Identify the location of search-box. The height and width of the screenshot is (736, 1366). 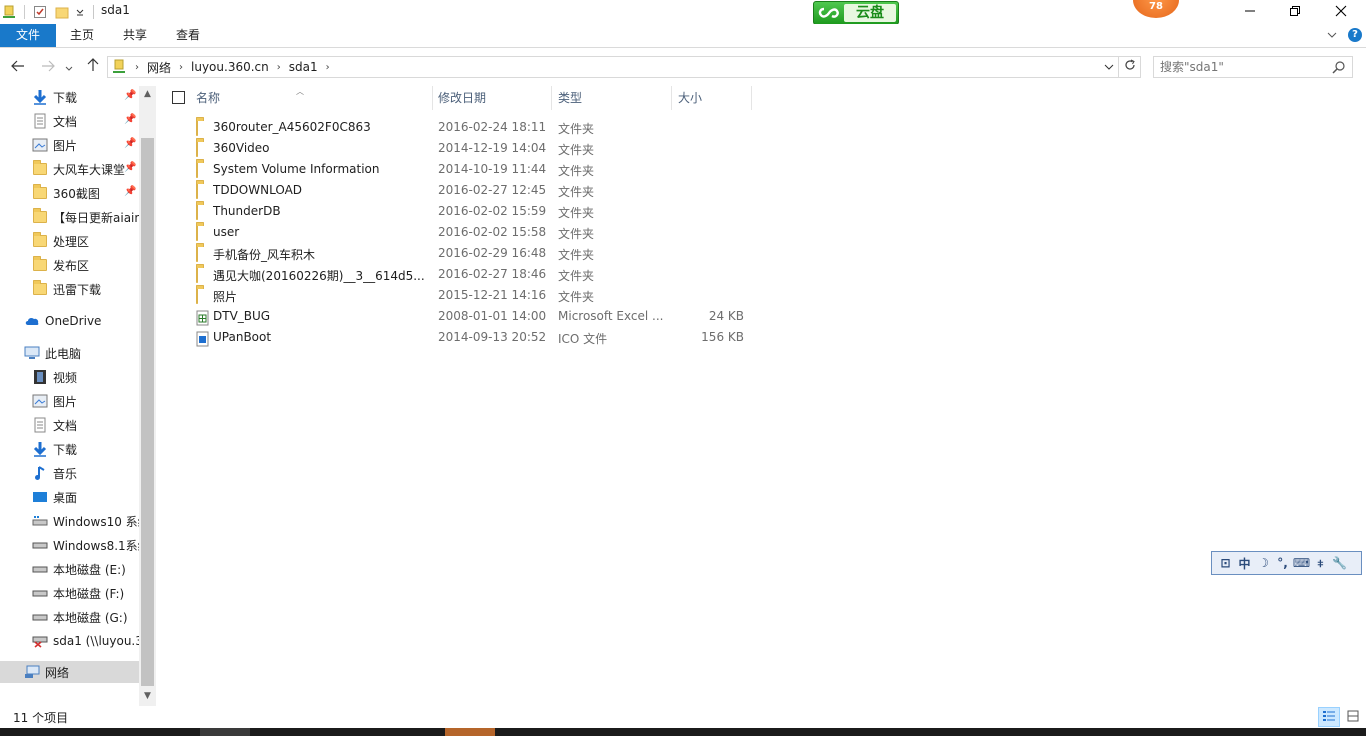
(1253, 67).